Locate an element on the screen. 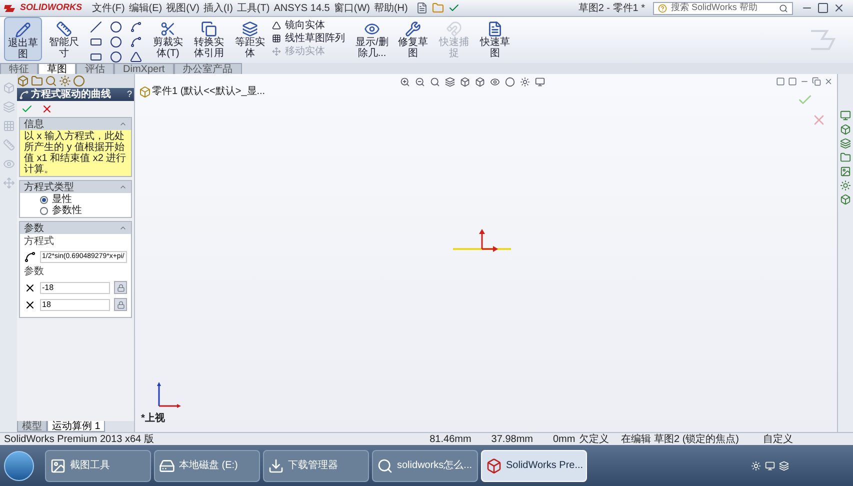 The image size is (853, 486). taskbar-button: 本地磁盘 (E:) is located at coordinates (207, 466).